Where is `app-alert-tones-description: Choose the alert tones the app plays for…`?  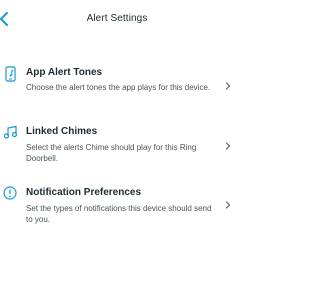 app-alert-tones-description: Choose the alert tones the app plays for… is located at coordinates (118, 87).